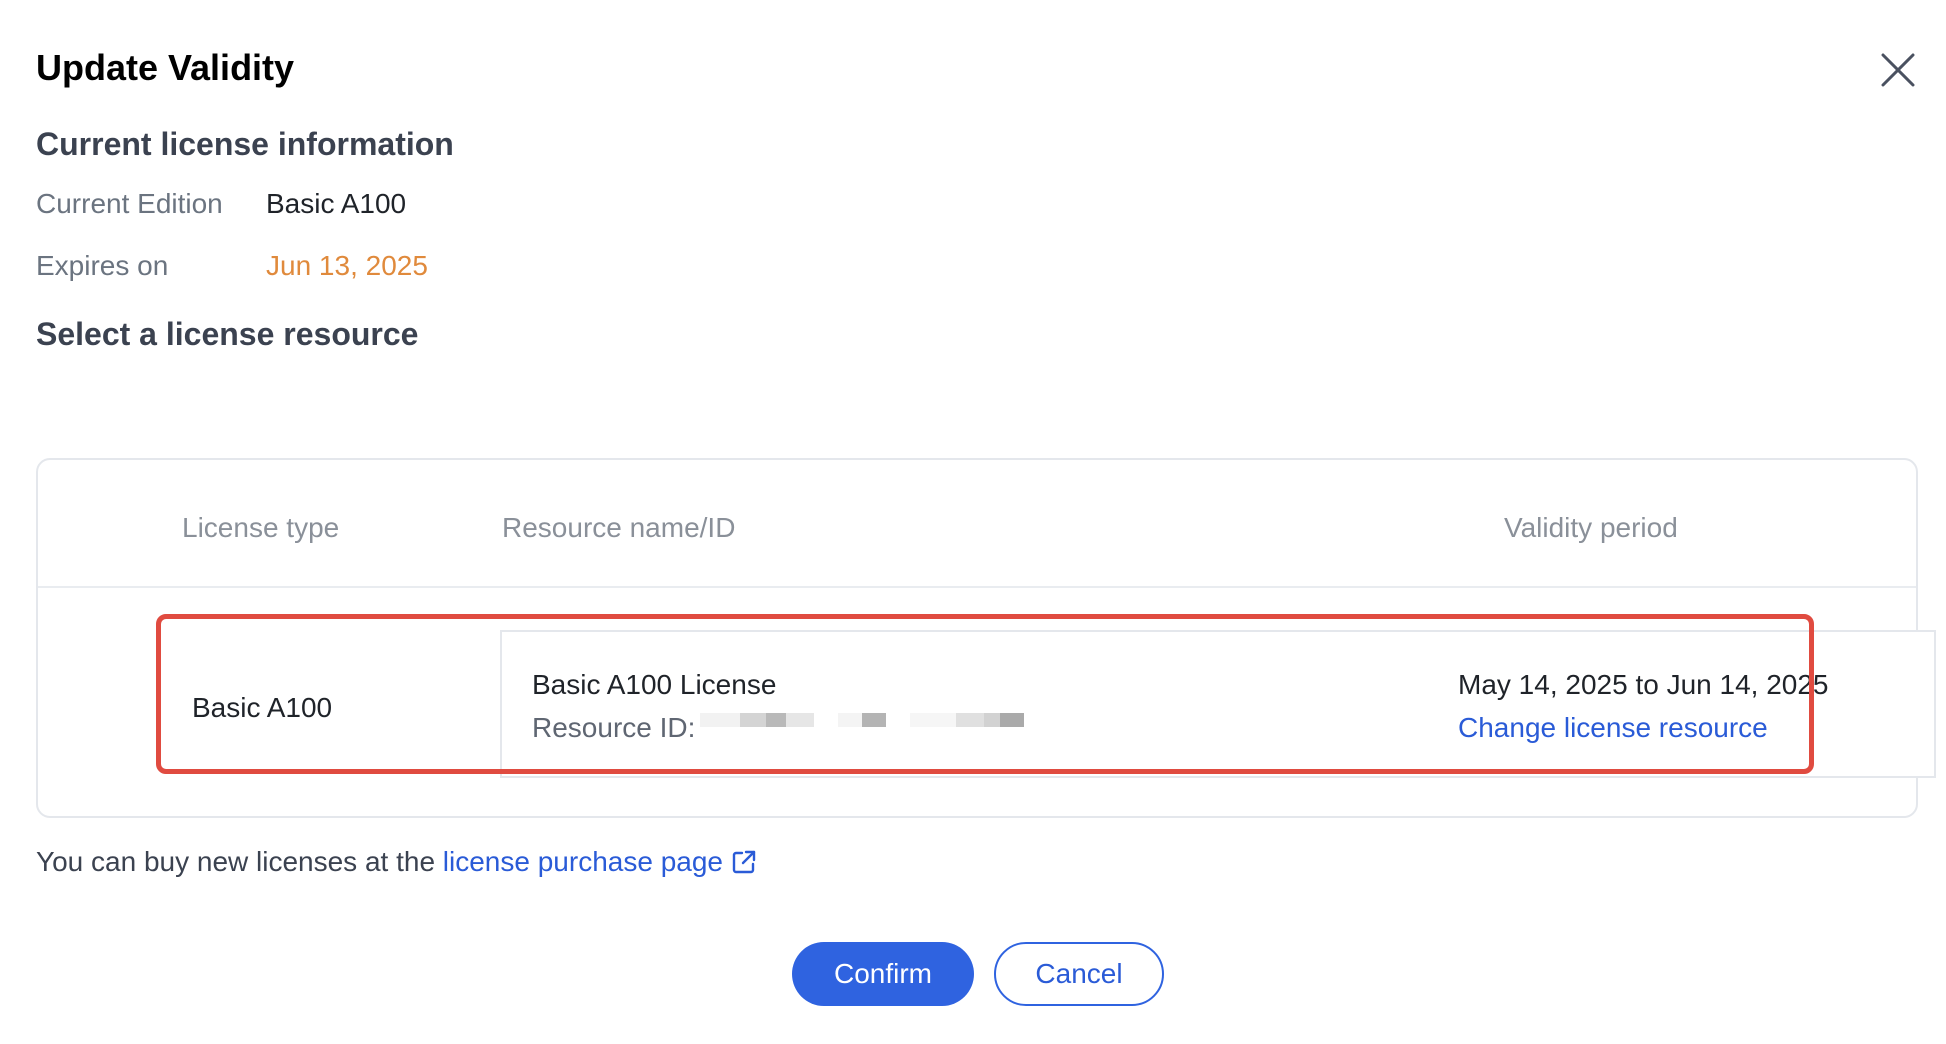  What do you see at coordinates (619, 527) in the screenshot?
I see `column-header-resource-name: Resource name/ID` at bounding box center [619, 527].